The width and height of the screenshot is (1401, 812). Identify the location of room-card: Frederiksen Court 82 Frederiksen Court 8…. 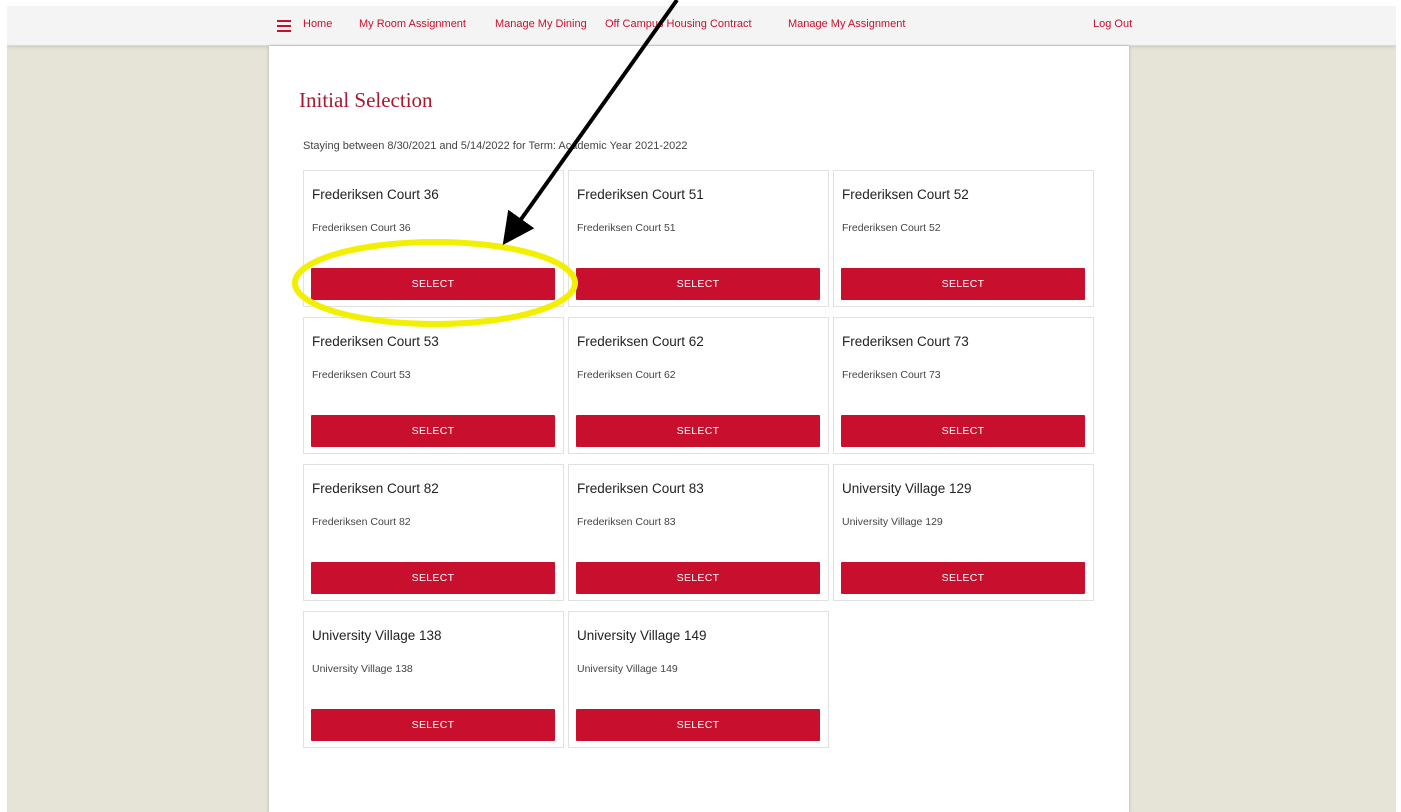
(433, 532).